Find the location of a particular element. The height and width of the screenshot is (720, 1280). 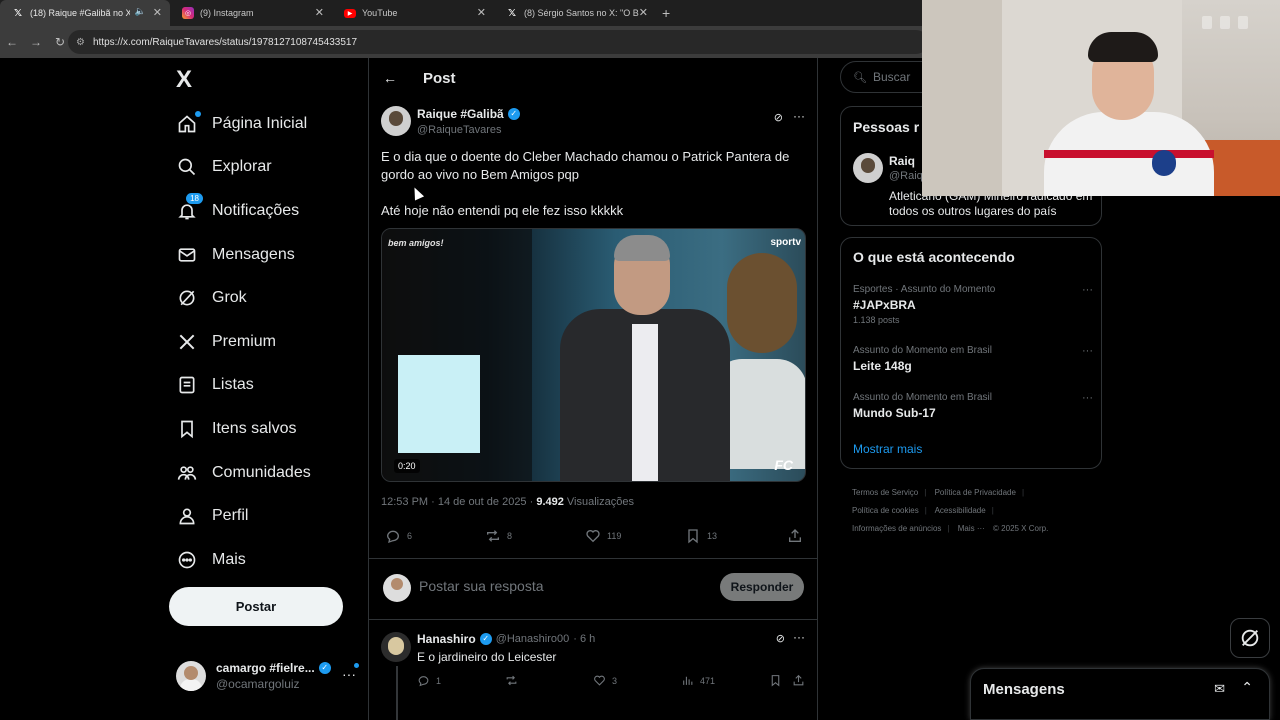

like-button: 119 is located at coordinates (603, 536).